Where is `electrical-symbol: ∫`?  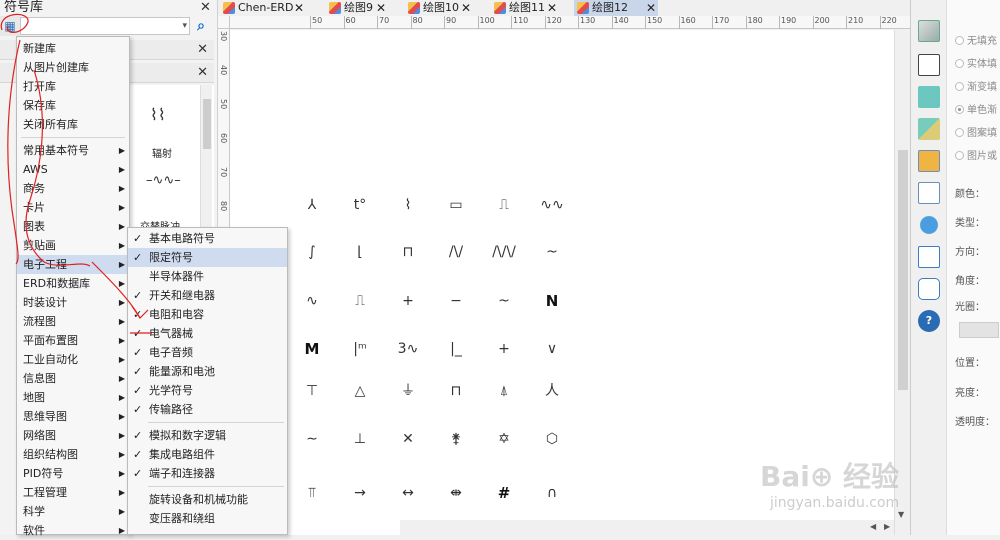 electrical-symbol: ∫ is located at coordinates (312, 252).